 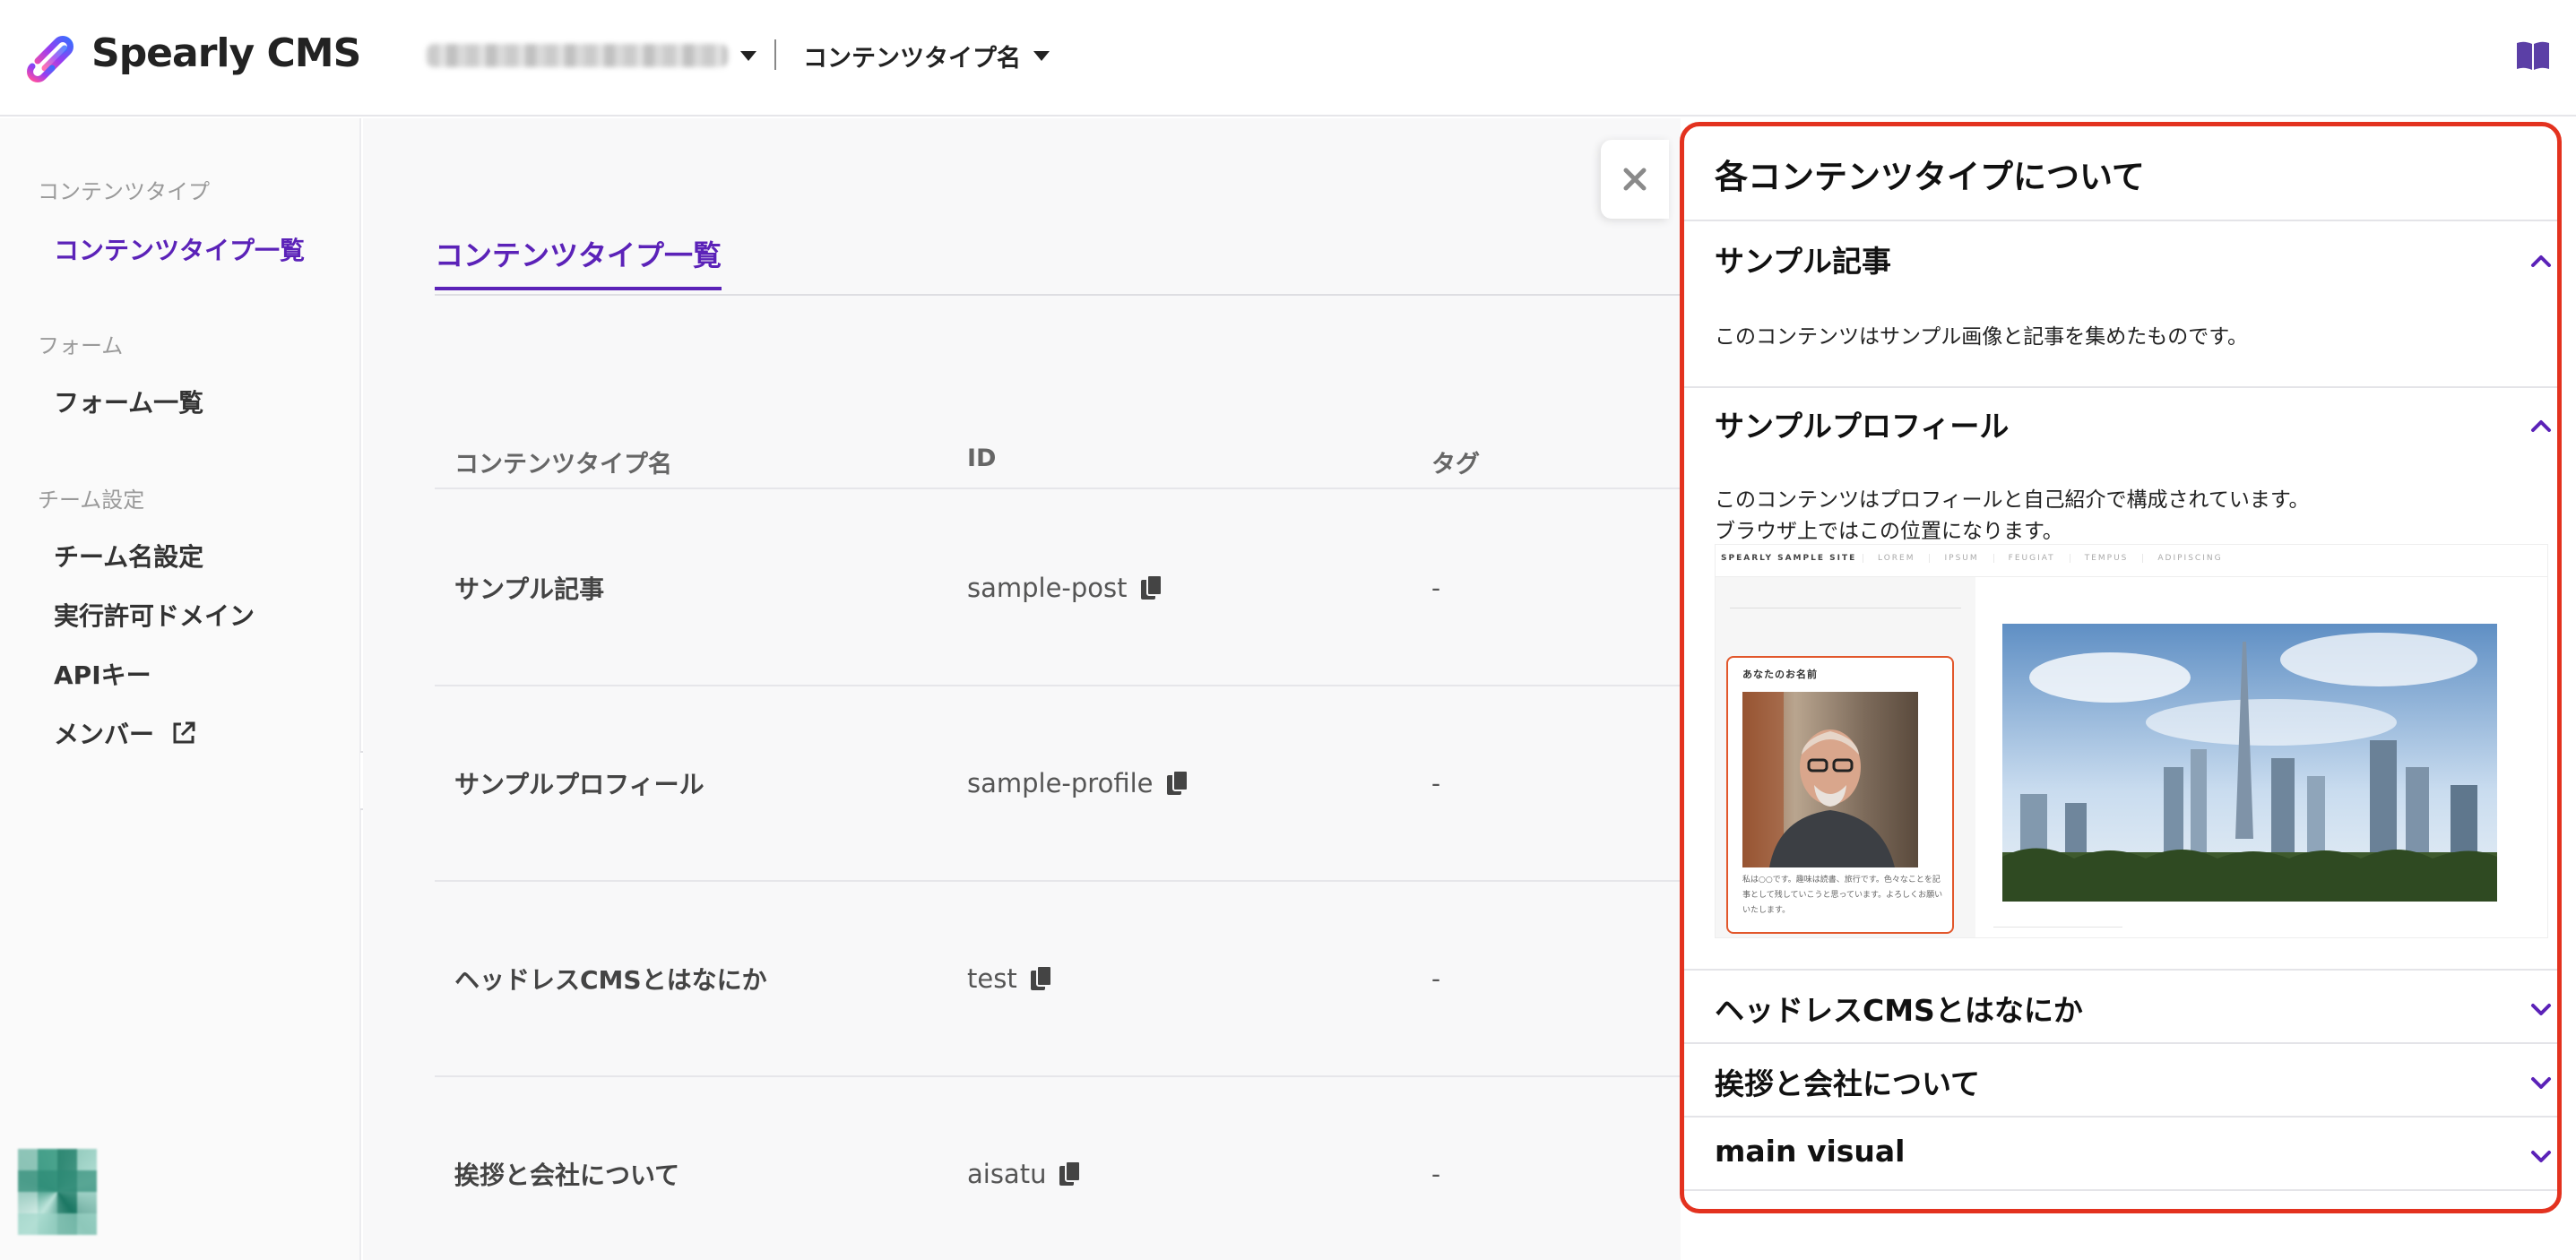 I want to click on content-type-selector: コンテンツタイプ名, so click(x=926, y=56).